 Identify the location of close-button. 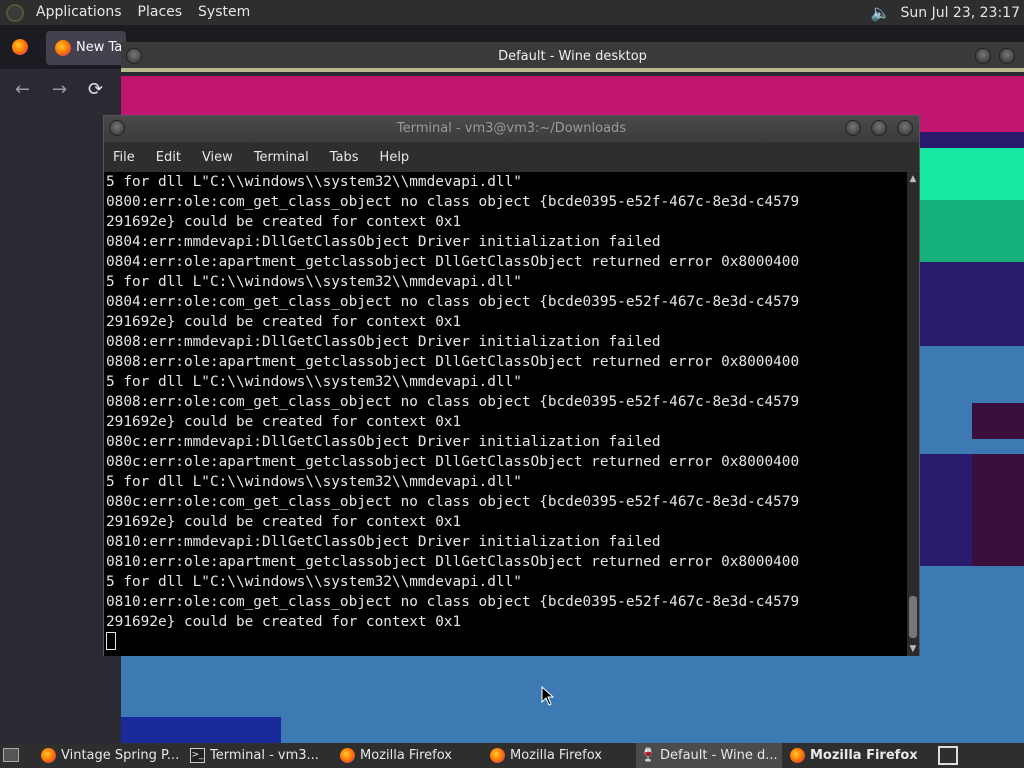
(905, 128).